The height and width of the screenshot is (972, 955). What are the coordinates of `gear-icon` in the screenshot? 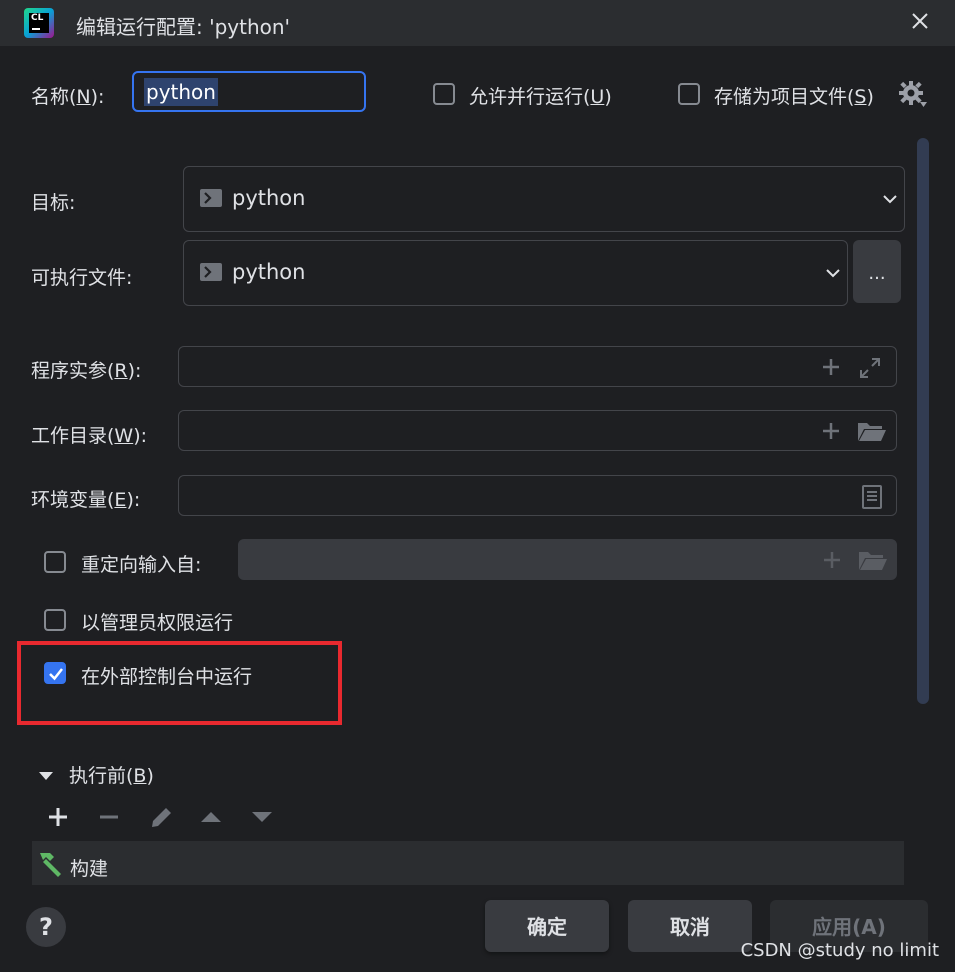 It's located at (913, 96).